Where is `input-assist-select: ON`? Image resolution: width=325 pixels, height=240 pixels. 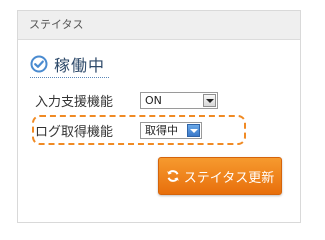 input-assist-select: ON is located at coordinates (179, 100).